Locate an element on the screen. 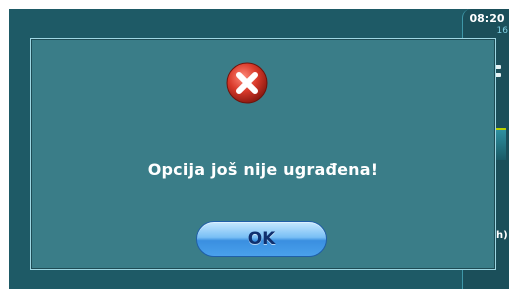 The height and width of the screenshot is (298, 518). side-label: h) is located at coordinates (502, 235).